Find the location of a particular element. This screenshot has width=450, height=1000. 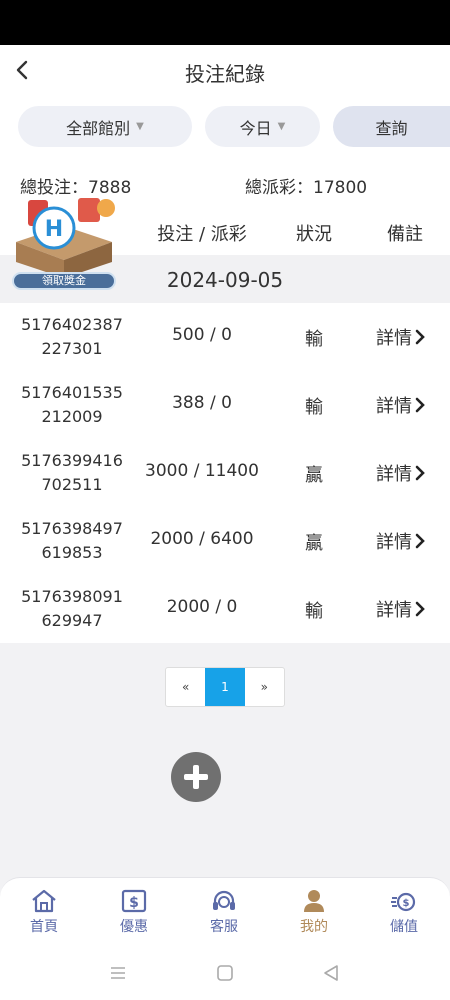

prev-page-button: « is located at coordinates (185, 687).